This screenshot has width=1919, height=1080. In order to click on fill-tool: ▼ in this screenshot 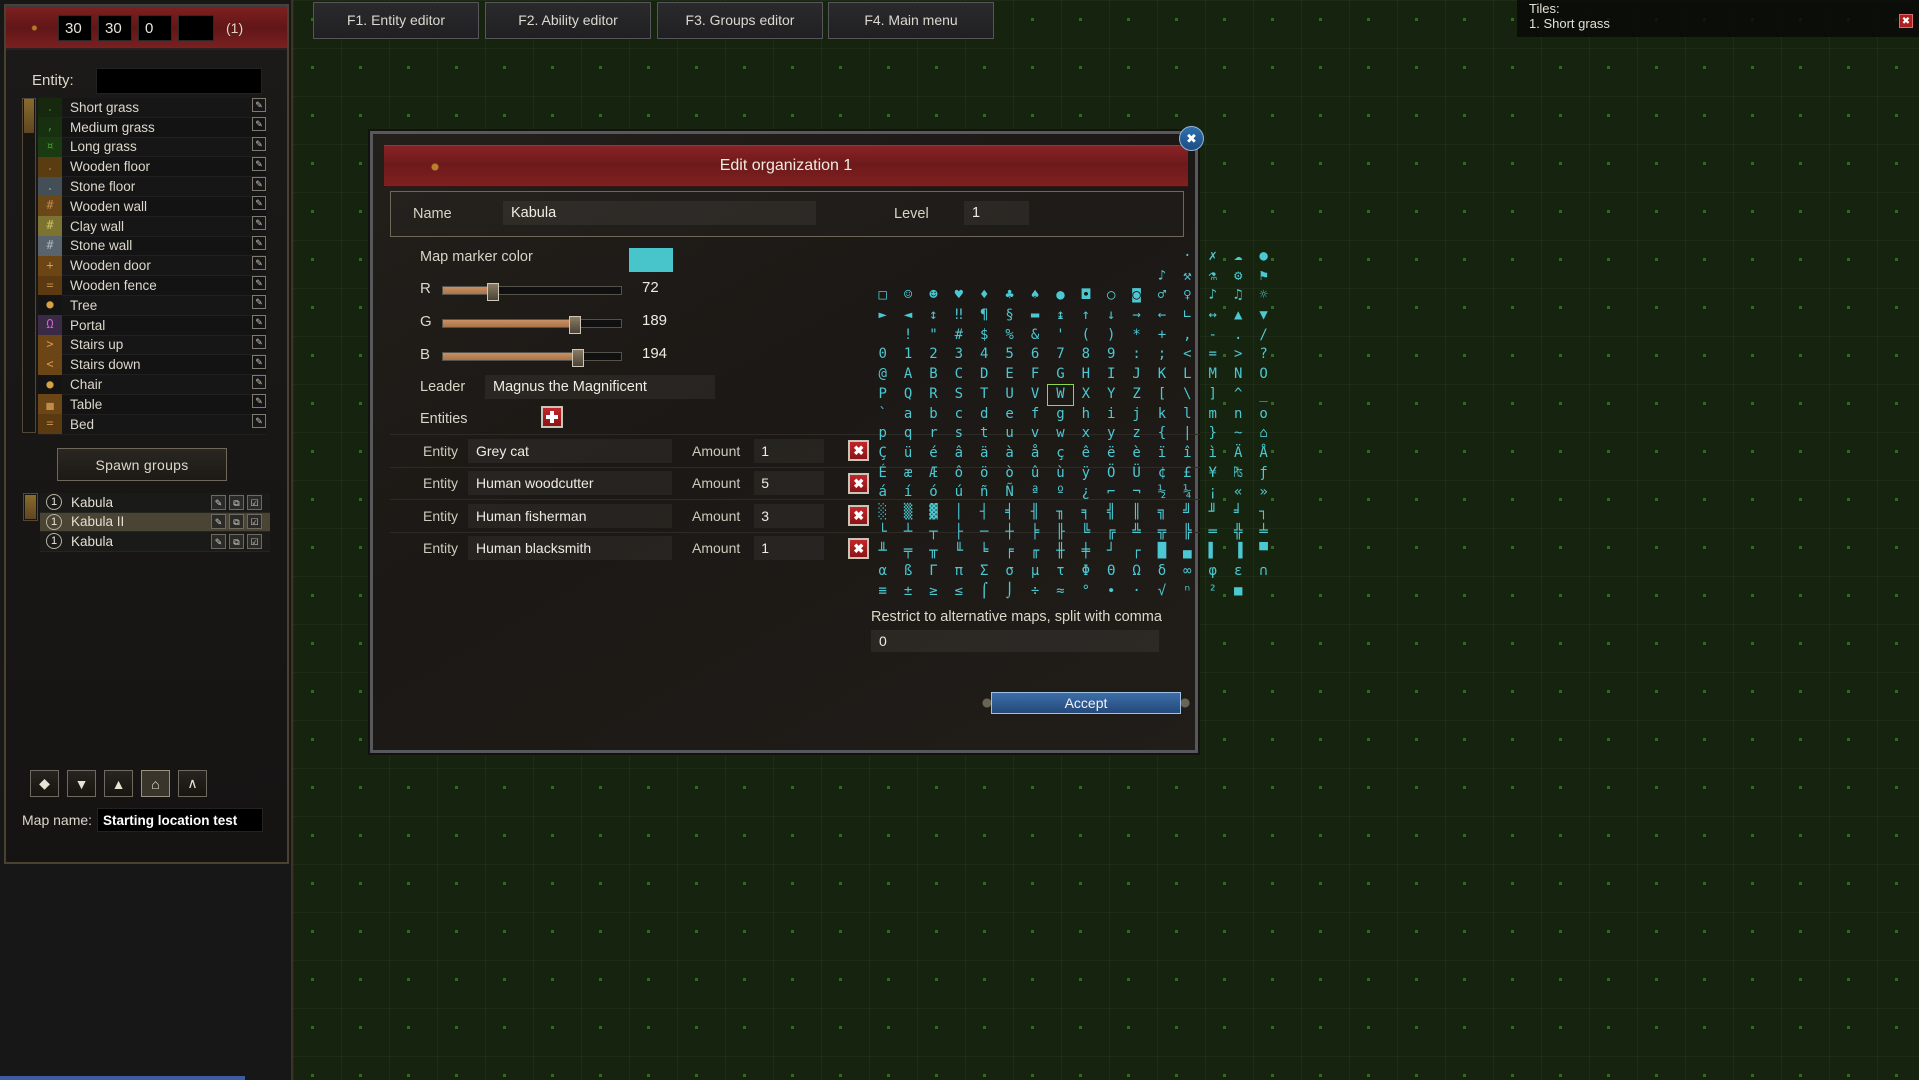, I will do `click(81, 783)`.